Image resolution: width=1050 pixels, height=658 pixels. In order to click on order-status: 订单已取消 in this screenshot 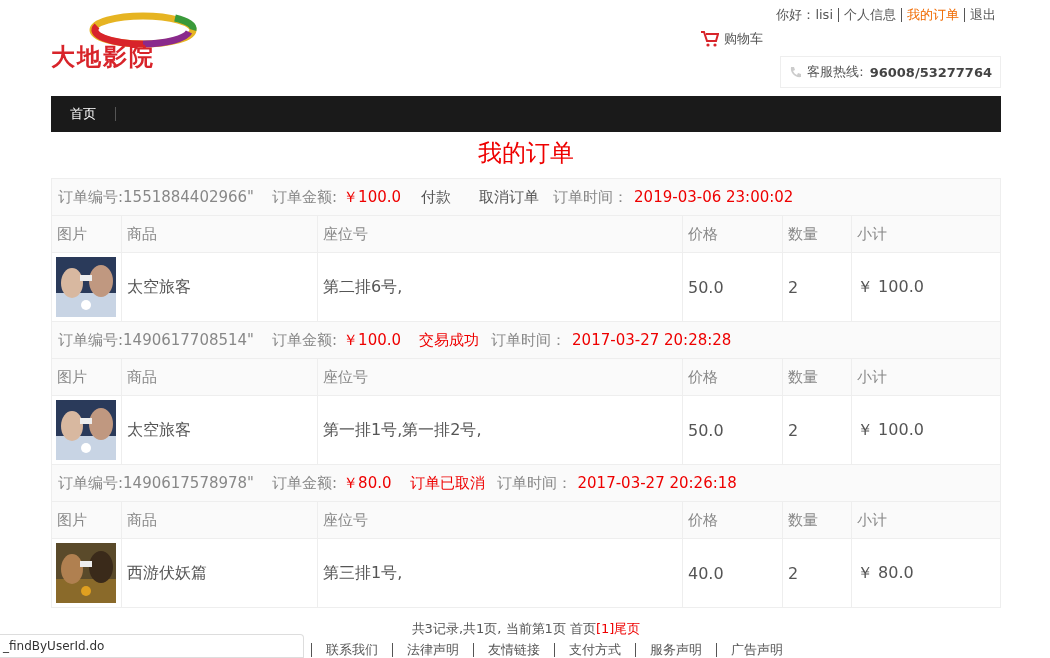, I will do `click(447, 482)`.